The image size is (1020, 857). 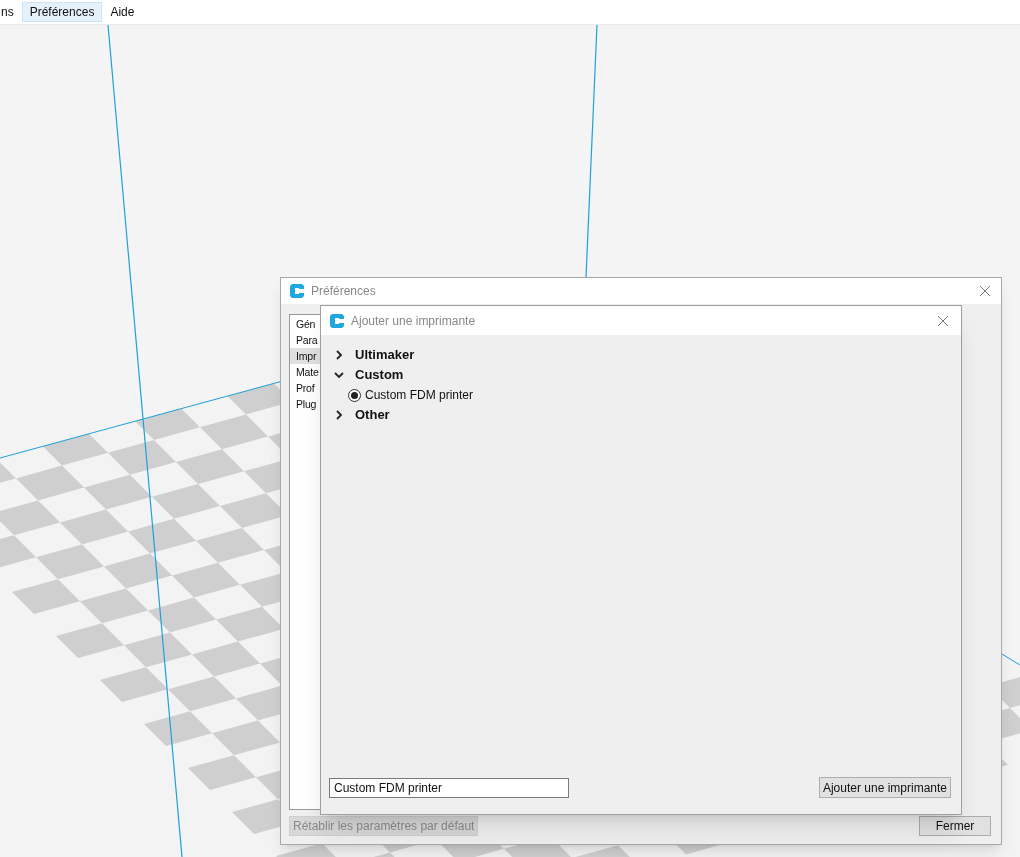 What do you see at coordinates (449, 787) in the screenshot?
I see `printer-name-field: Custom FDM printer` at bounding box center [449, 787].